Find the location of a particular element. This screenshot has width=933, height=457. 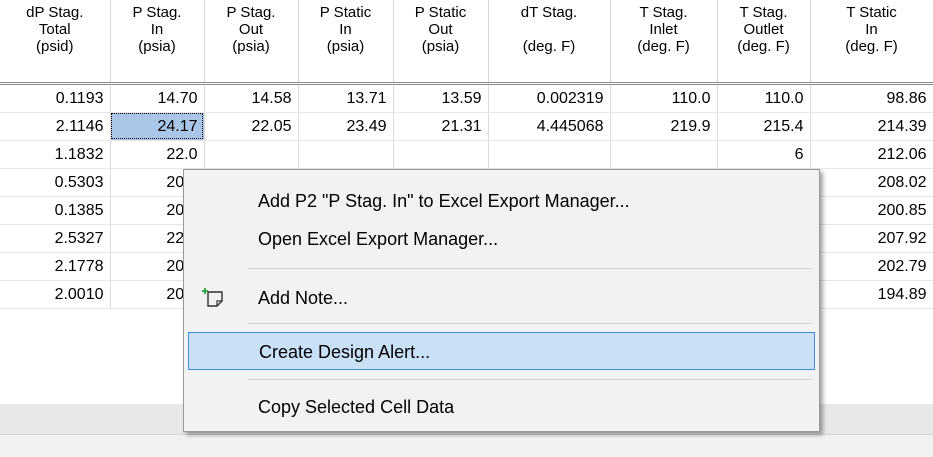

table-cell: 14.70 is located at coordinates (157, 98).